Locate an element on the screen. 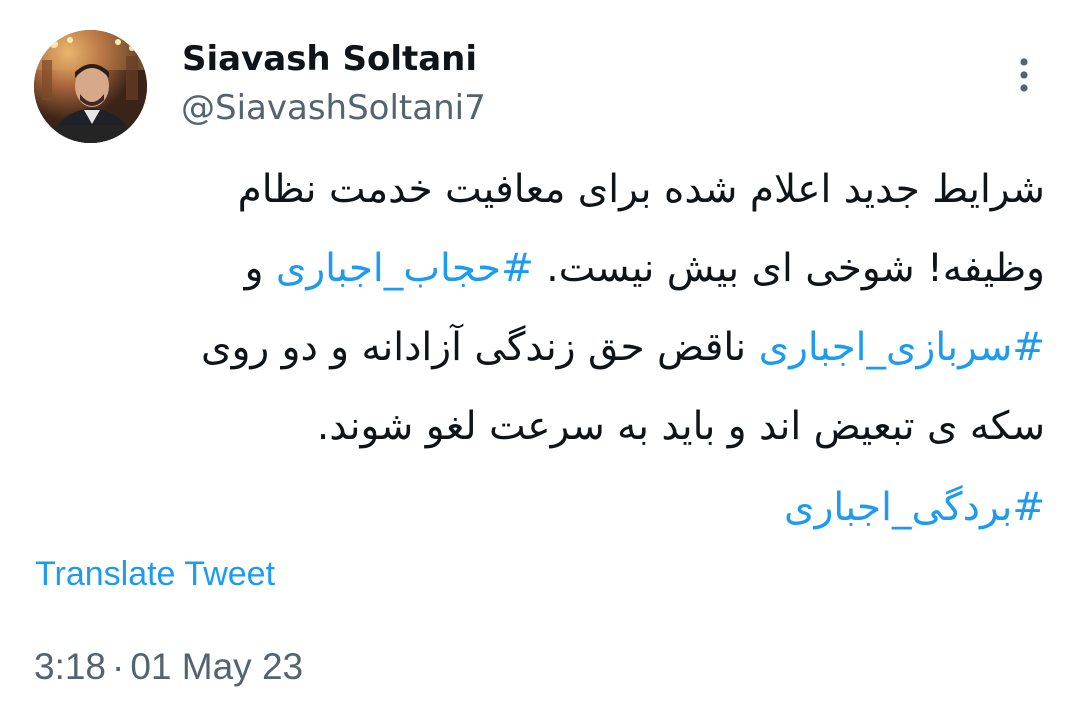 The image size is (1080, 721). tweet-line-4: سکه ی تبعیض اند و باید به سرعت لغو شوند. is located at coordinates (537, 426).